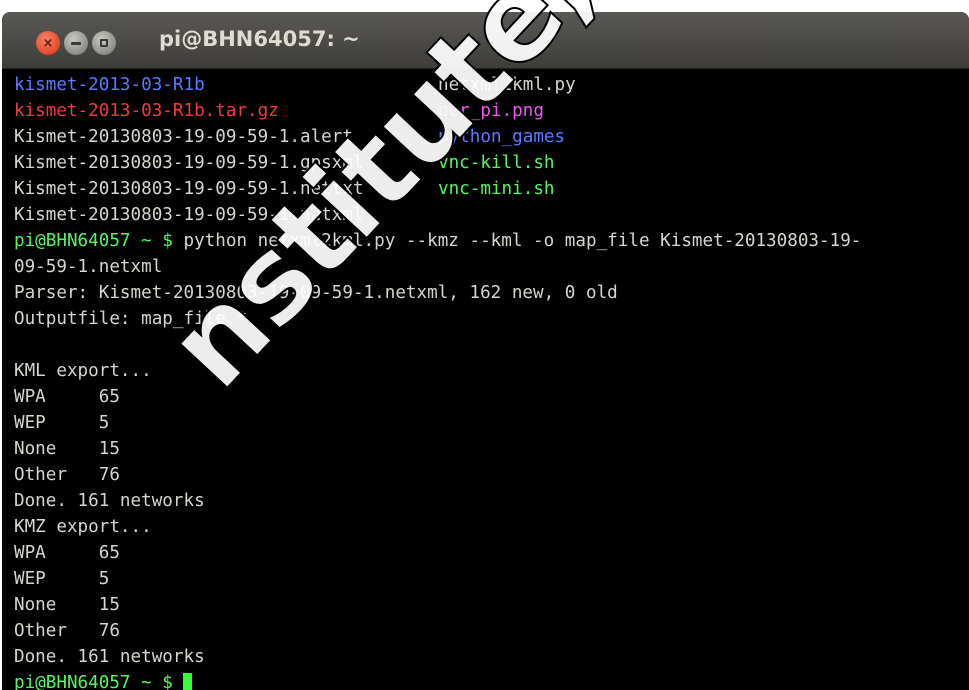  Describe the element at coordinates (502, 137) in the screenshot. I see `ls-entry: python_games` at that location.